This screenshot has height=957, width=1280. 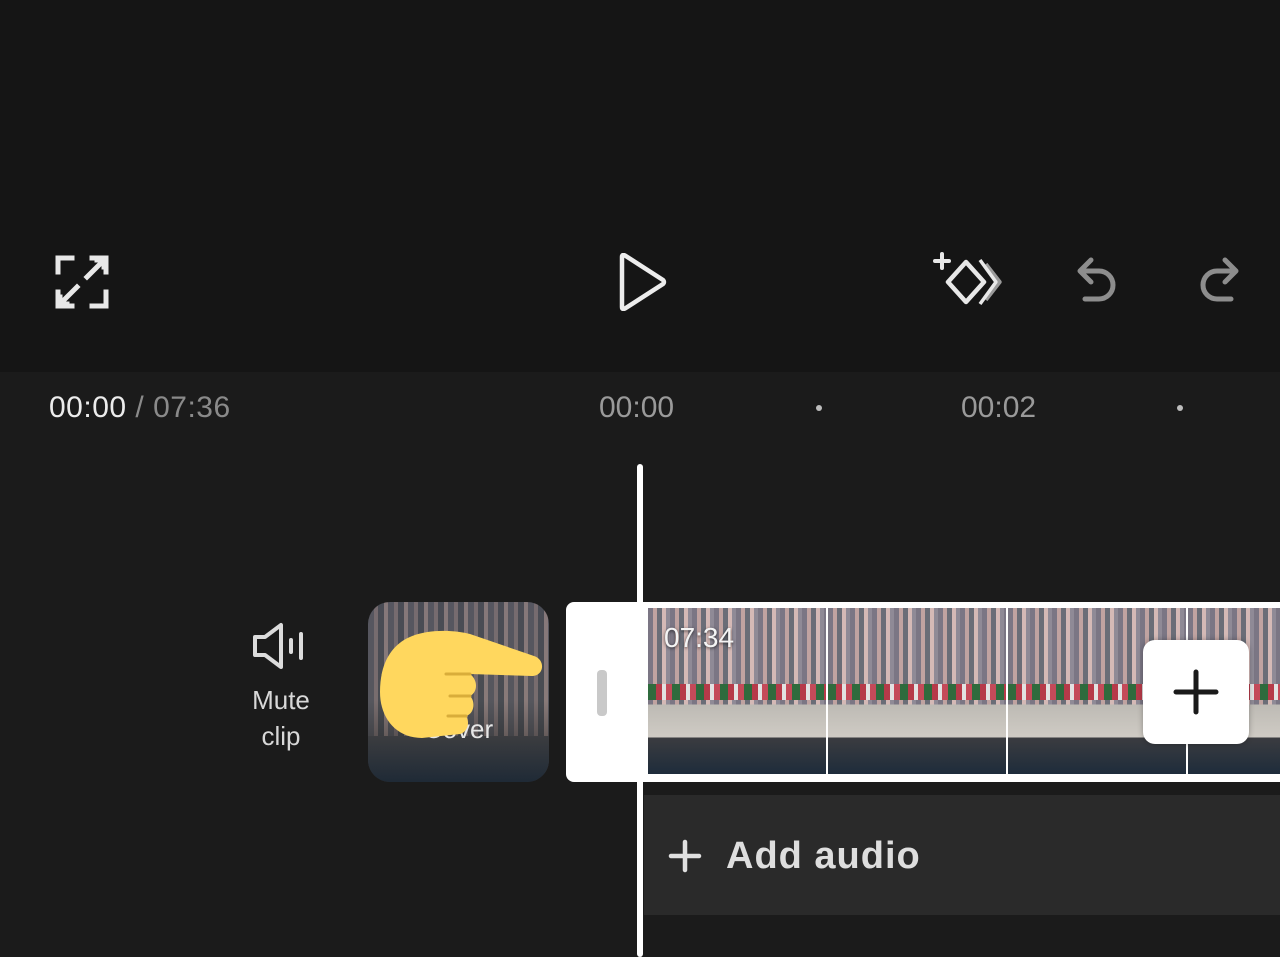 I want to click on undo-button, so click(x=1094, y=282).